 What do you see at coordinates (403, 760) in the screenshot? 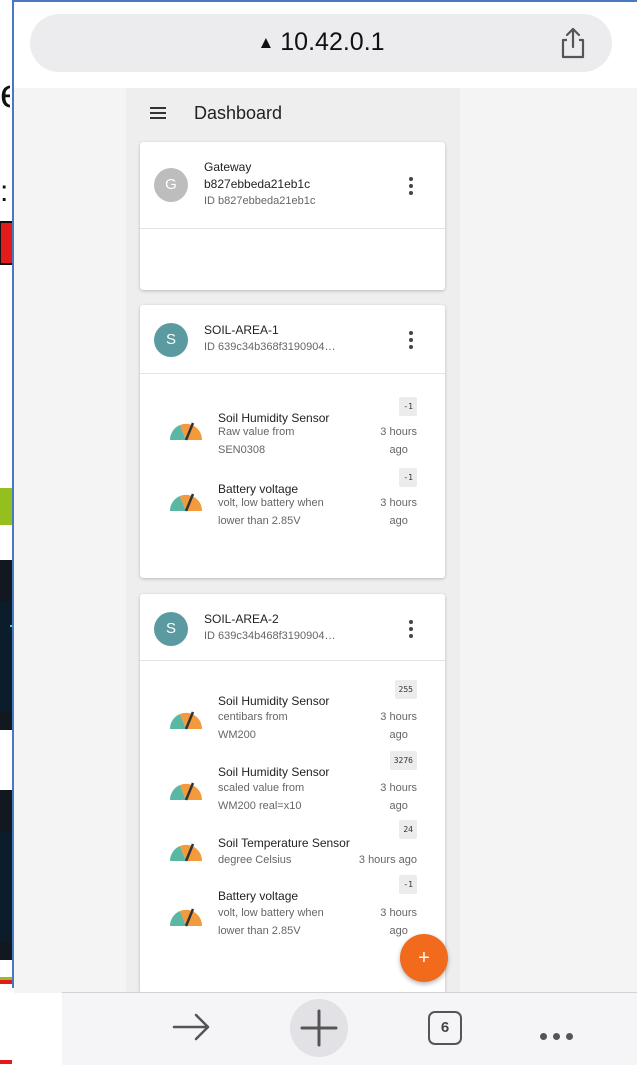
I see `sensor-value-badge: 3276` at bounding box center [403, 760].